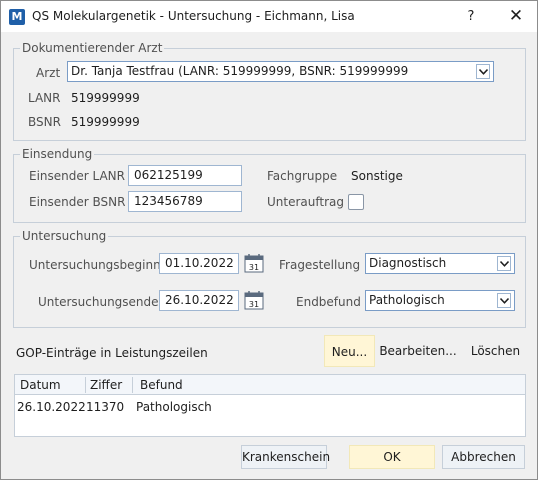 The image size is (538, 480). Describe the element at coordinates (199, 263) in the screenshot. I see `untersuchungsbeginn-field: 01.10.2022` at that location.